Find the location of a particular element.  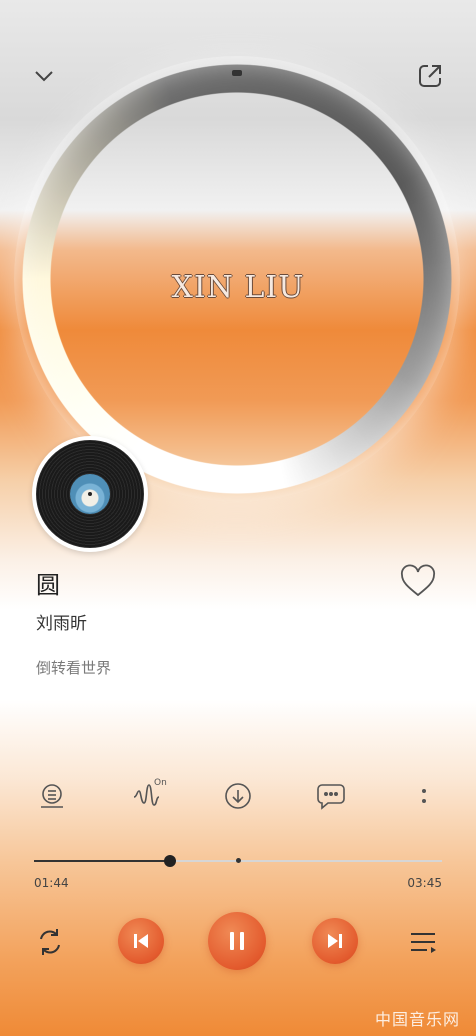

comment-button is located at coordinates (331, 796).